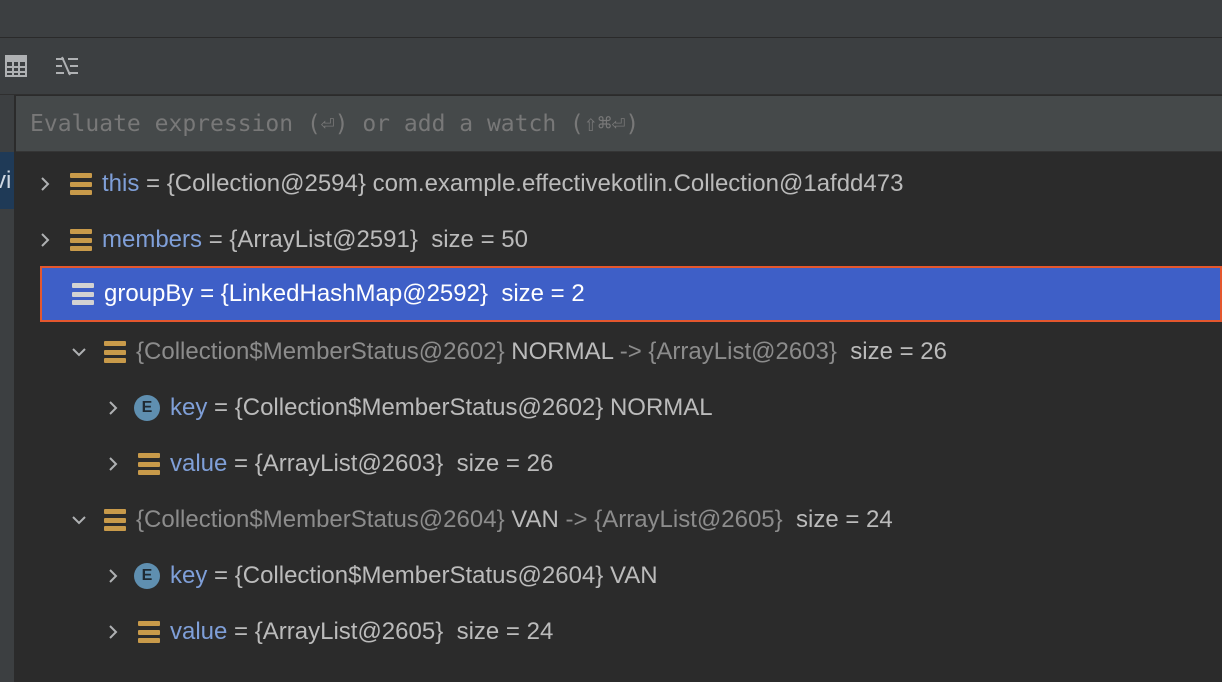  What do you see at coordinates (320, 519) in the screenshot?
I see `entry-key-ref: {Collection$MemberStatus@2604}` at bounding box center [320, 519].